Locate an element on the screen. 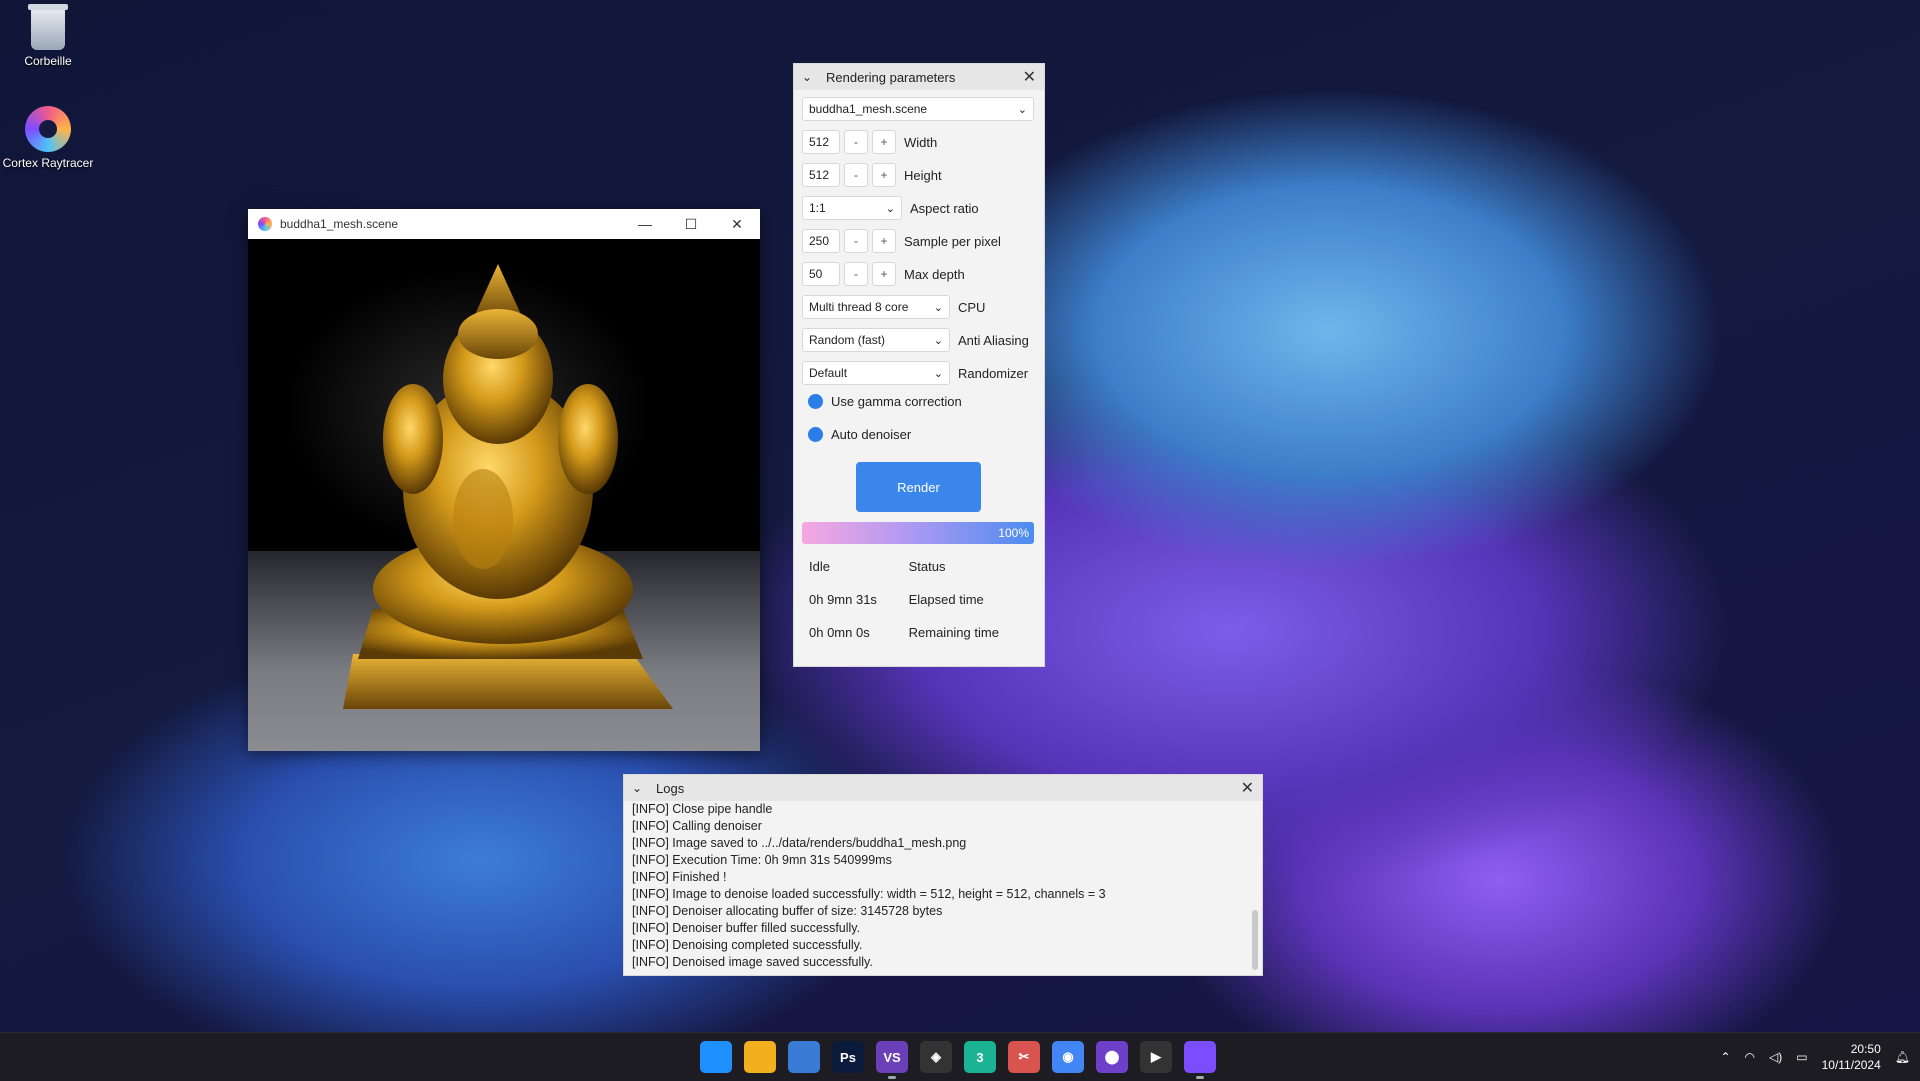 The image size is (1920, 1081). depth-increment-button: + is located at coordinates (884, 274).